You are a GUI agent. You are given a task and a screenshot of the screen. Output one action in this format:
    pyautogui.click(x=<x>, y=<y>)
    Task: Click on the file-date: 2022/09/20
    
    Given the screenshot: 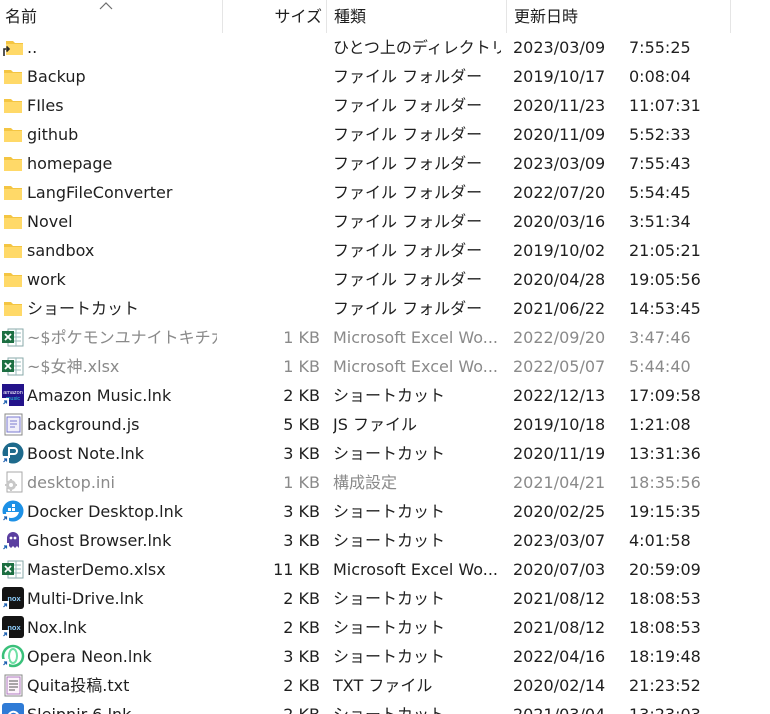 What is the action you would take?
    pyautogui.click(x=559, y=337)
    